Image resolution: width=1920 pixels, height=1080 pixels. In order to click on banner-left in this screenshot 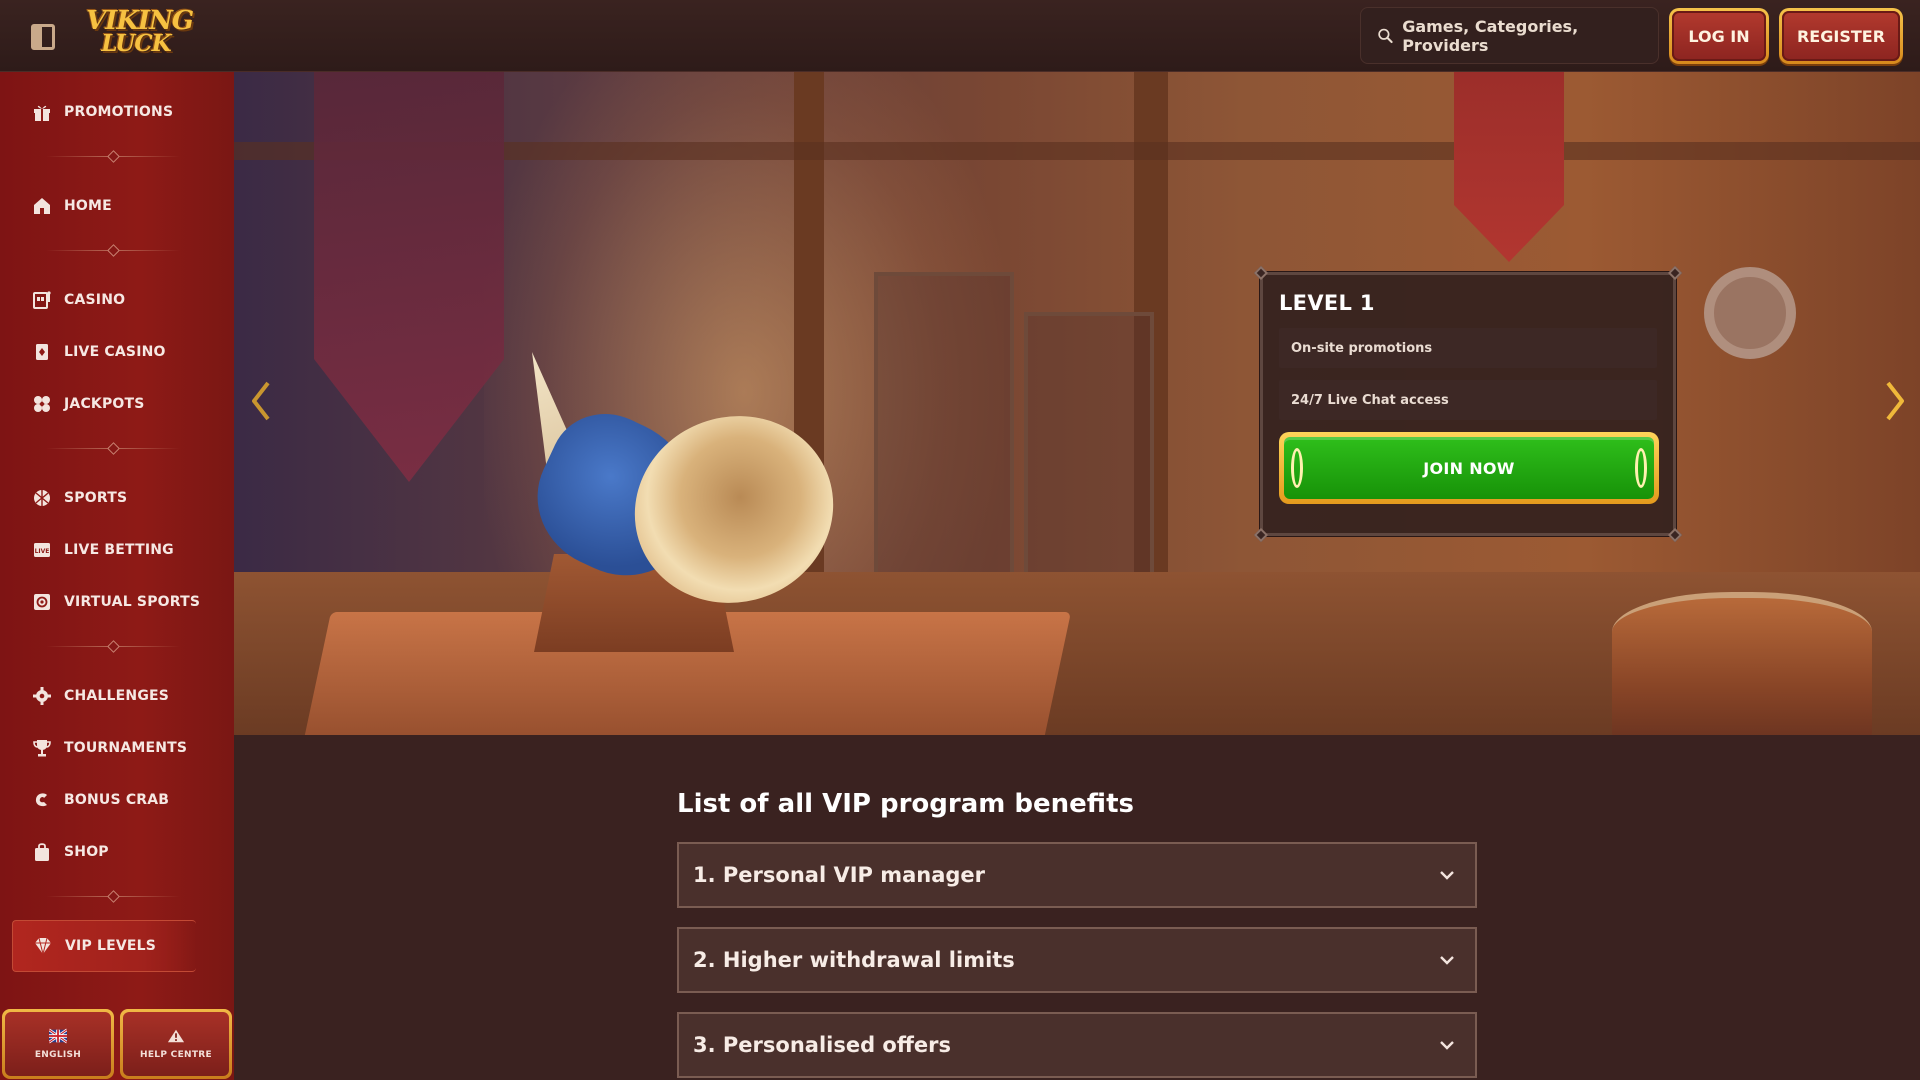, I will do `click(409, 277)`.